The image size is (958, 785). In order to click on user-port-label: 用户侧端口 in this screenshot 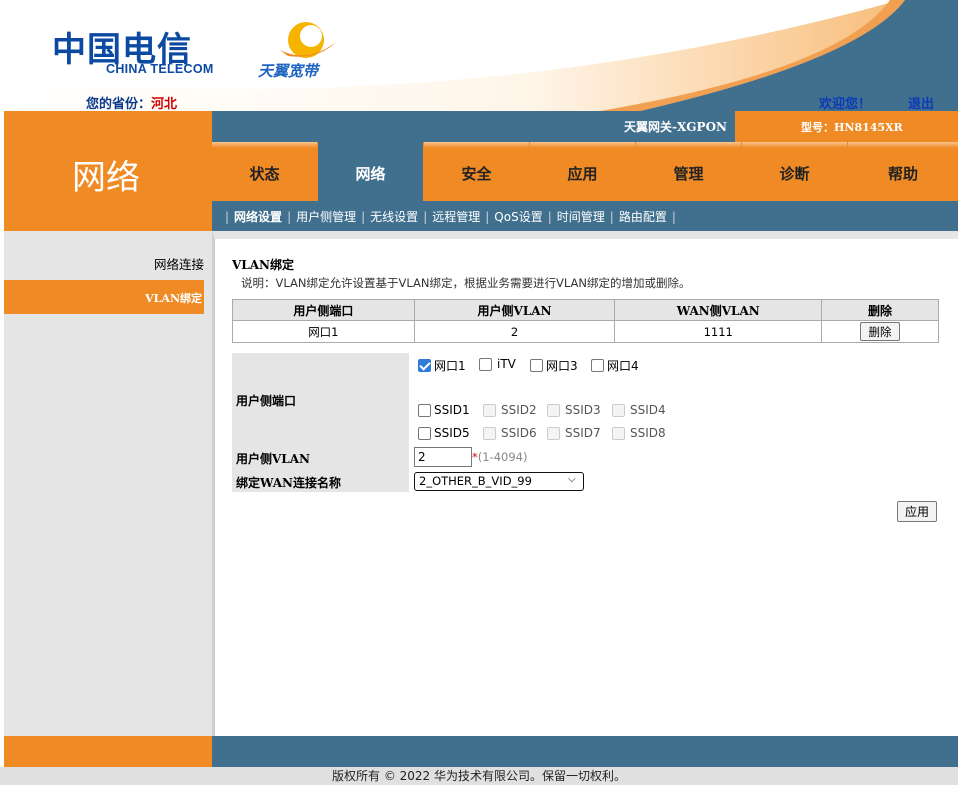, I will do `click(266, 401)`.